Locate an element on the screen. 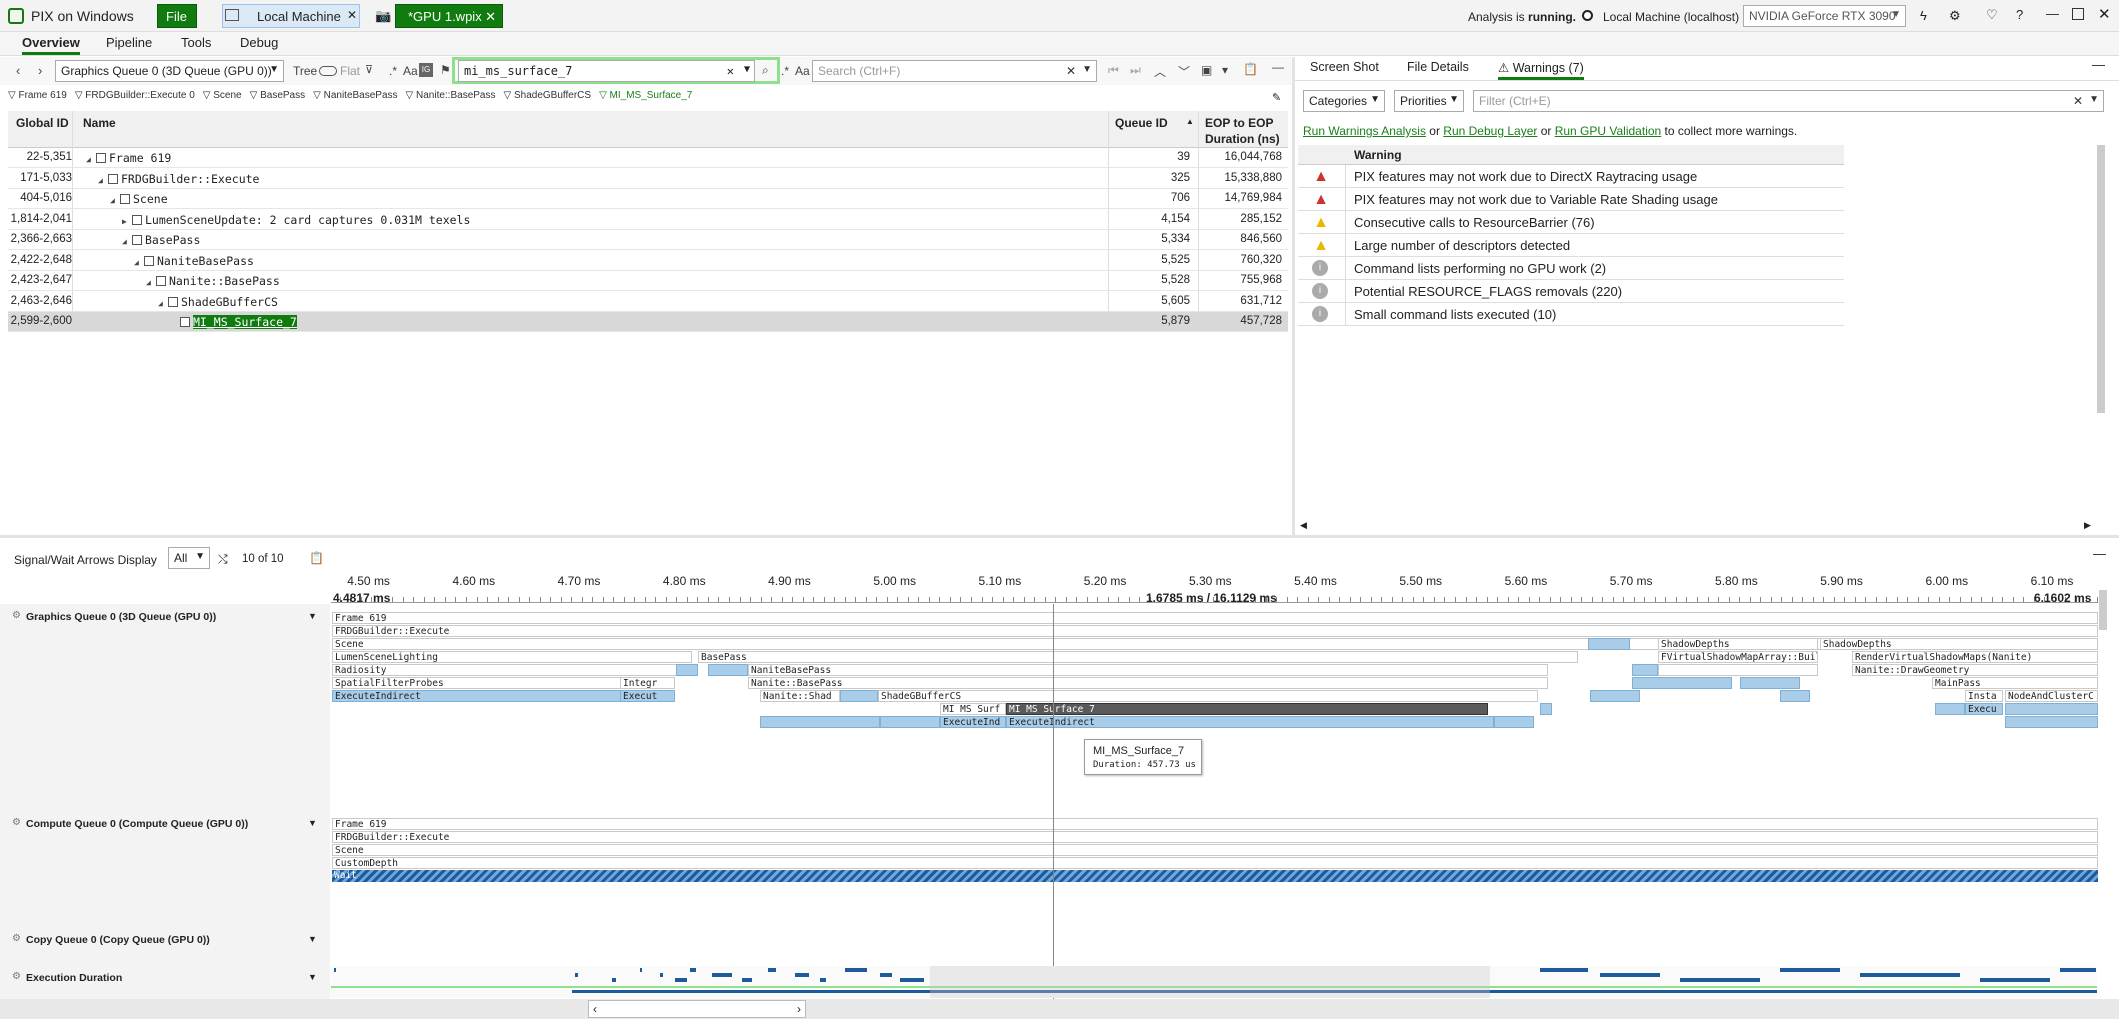  edit-icon: ✎ is located at coordinates (1276, 97).